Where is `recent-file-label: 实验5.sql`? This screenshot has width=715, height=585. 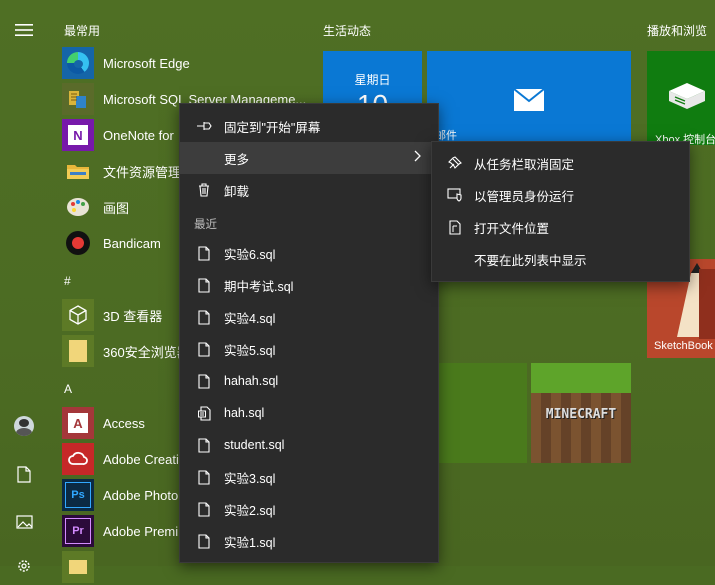 recent-file-label: 实验5.sql is located at coordinates (250, 350).